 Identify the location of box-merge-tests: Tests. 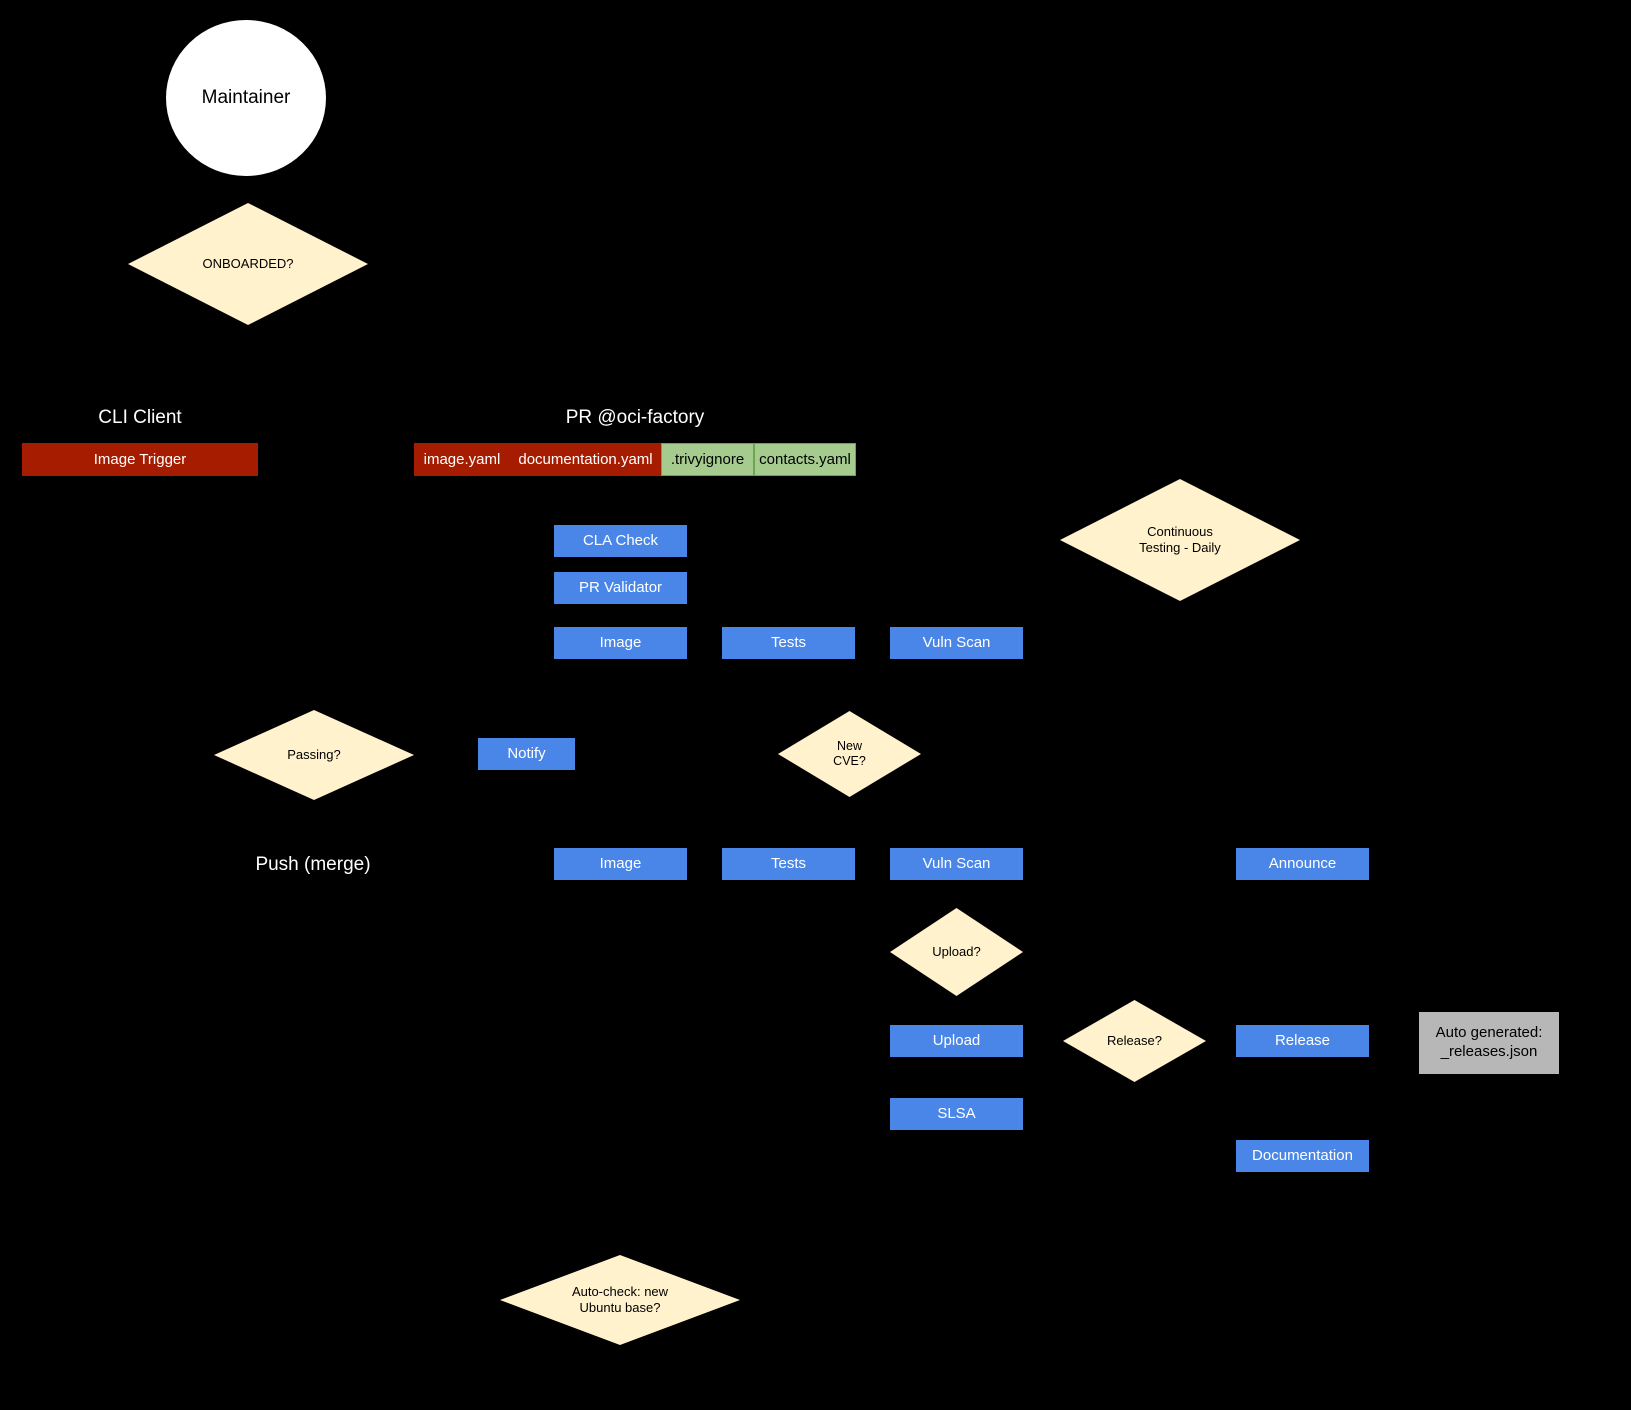
(788, 864).